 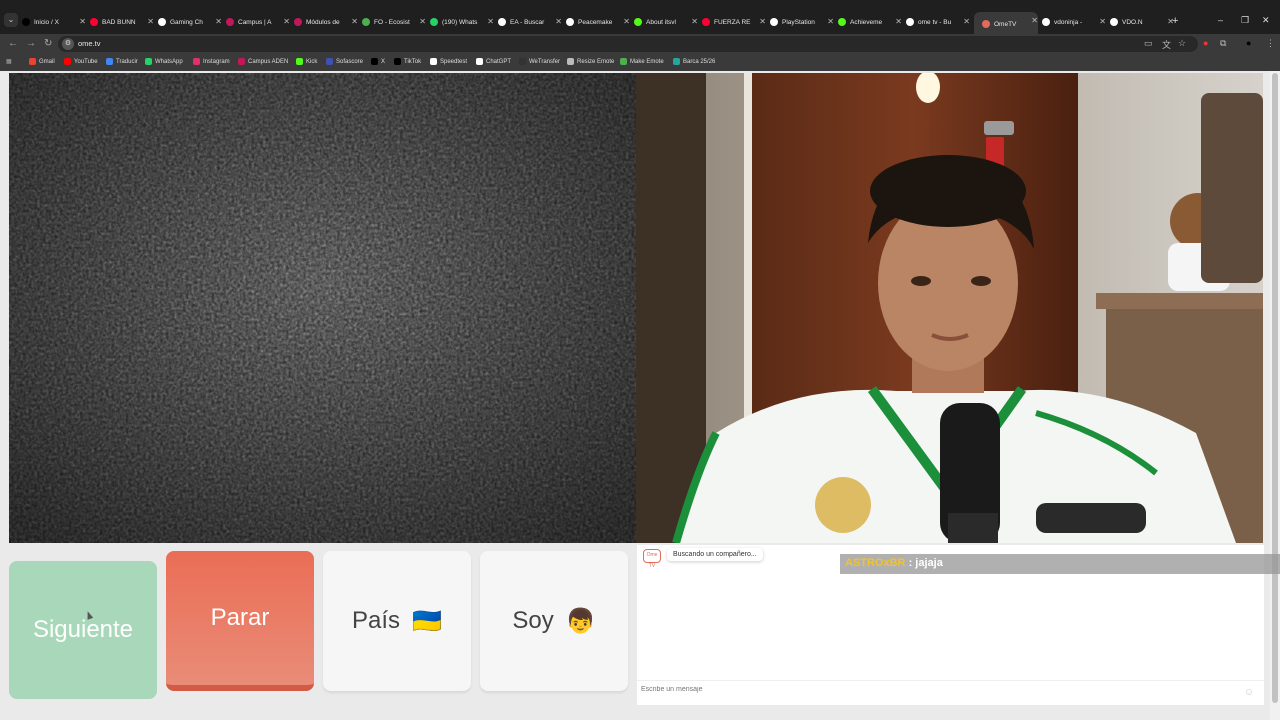 What do you see at coordinates (83, 630) in the screenshot?
I see `next-button: Siguiente` at bounding box center [83, 630].